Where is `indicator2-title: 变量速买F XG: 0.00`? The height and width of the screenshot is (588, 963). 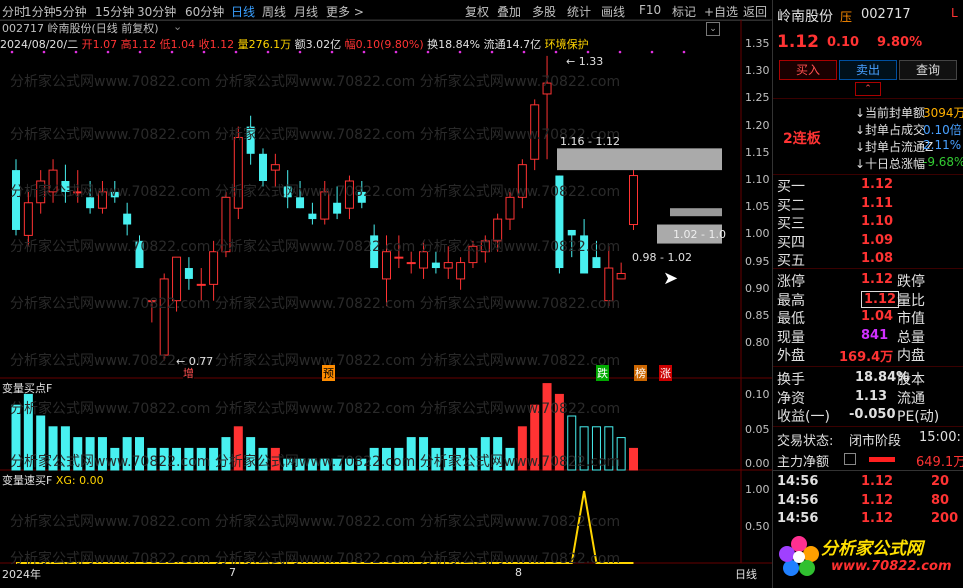 indicator2-title: 变量速买F XG: 0.00 is located at coordinates (53, 480).